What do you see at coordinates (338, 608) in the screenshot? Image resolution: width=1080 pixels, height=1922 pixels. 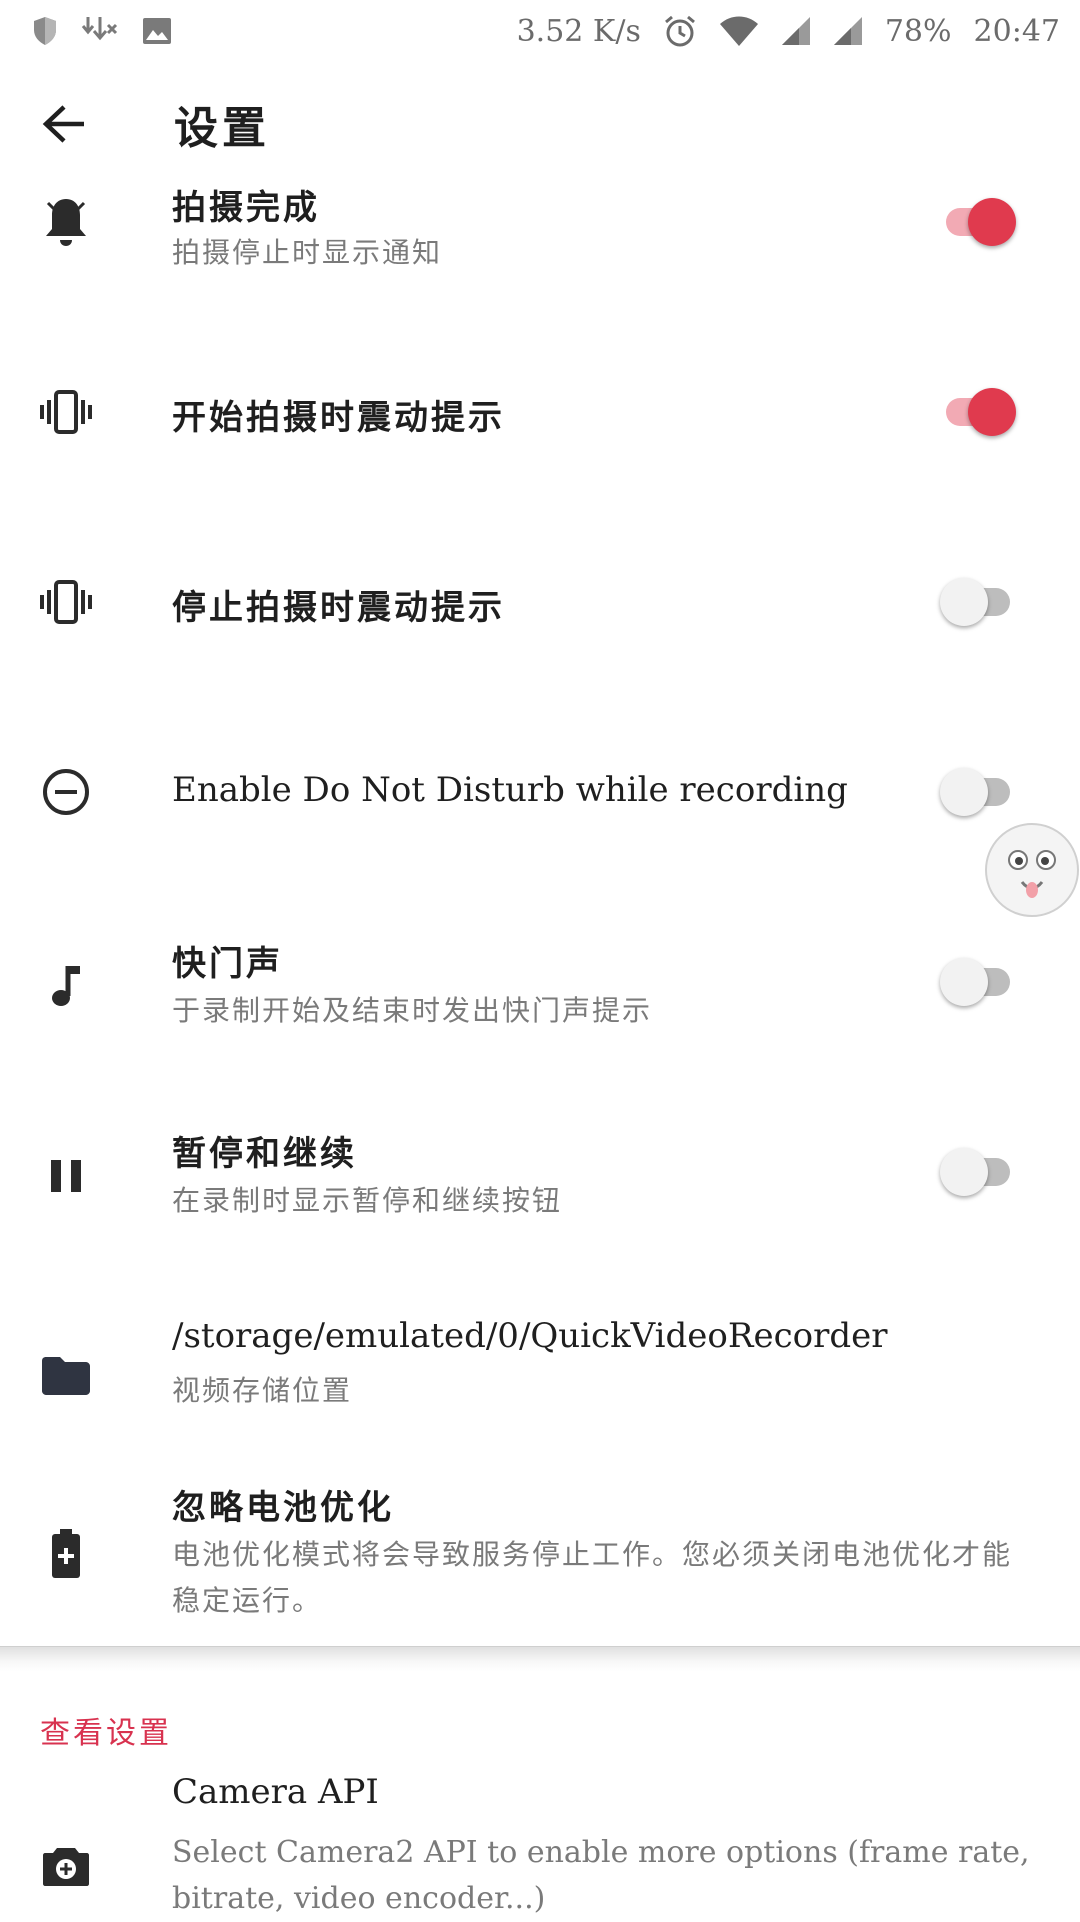 I see `setting-title: 停止拍摄时震动提示` at bounding box center [338, 608].